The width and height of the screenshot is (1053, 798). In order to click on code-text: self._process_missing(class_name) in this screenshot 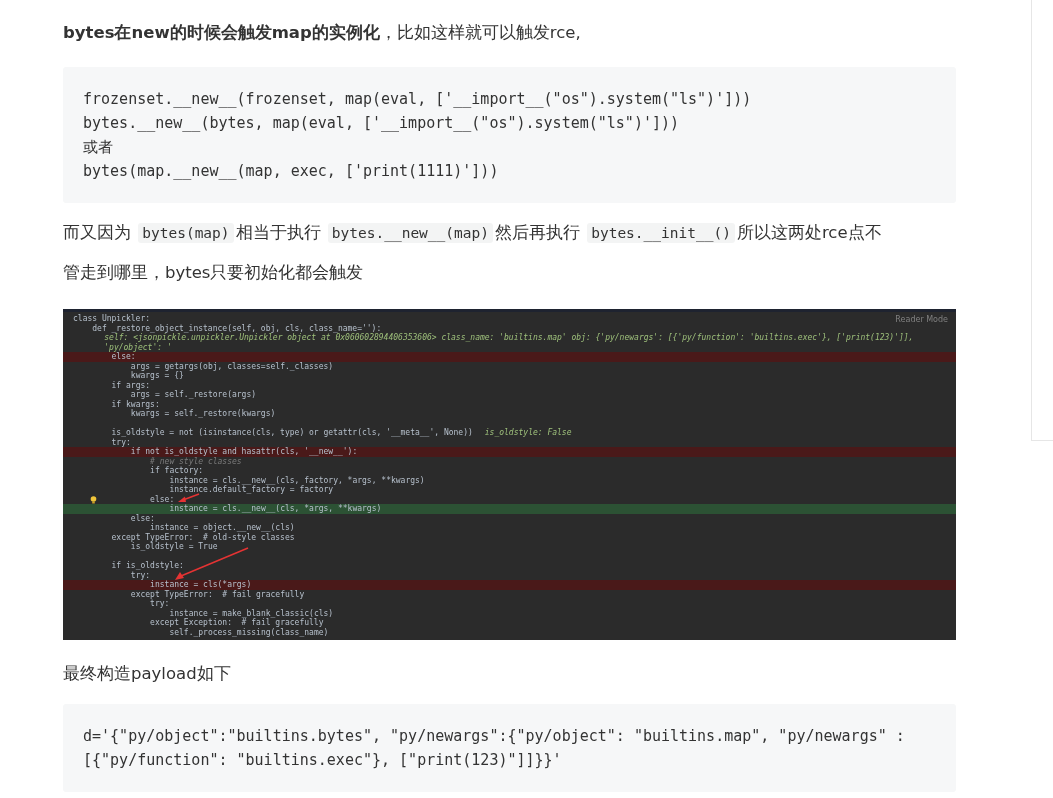, I will do `click(249, 632)`.